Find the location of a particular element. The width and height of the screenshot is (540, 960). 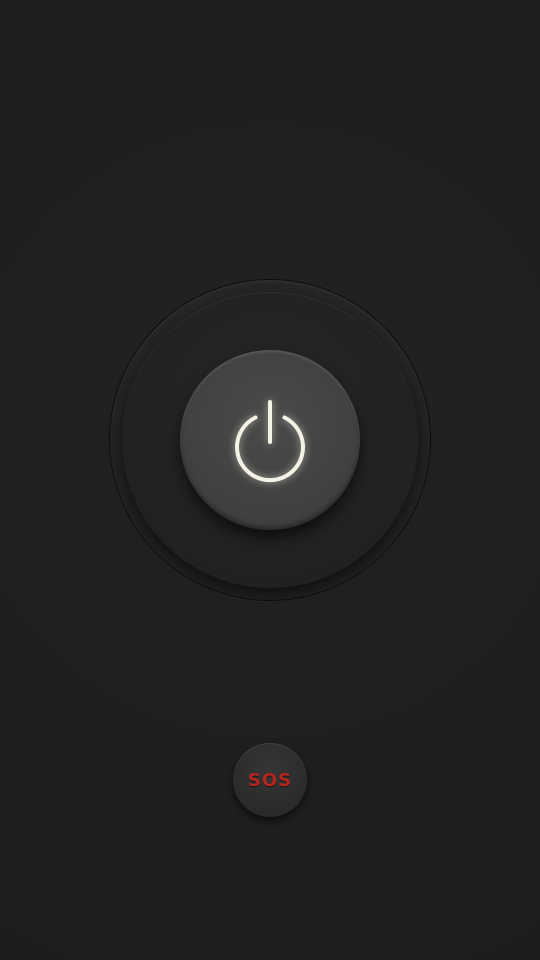

sos-label: SOS is located at coordinates (270, 780).